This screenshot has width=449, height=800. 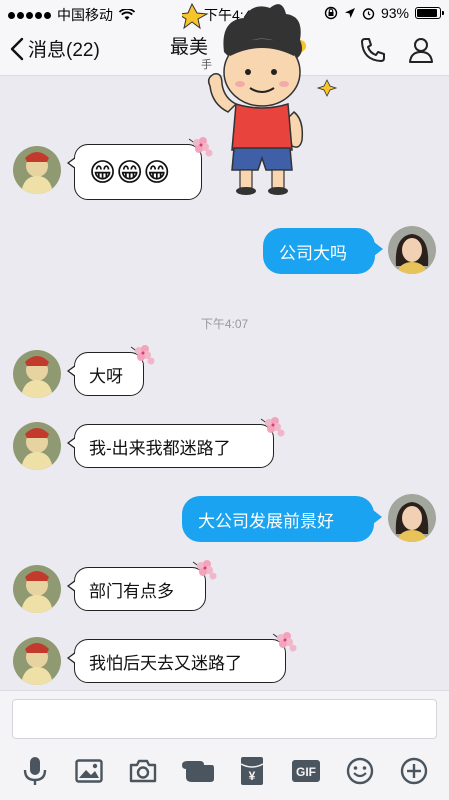 I want to click on gif-icon: GIF, so click(x=306, y=771).